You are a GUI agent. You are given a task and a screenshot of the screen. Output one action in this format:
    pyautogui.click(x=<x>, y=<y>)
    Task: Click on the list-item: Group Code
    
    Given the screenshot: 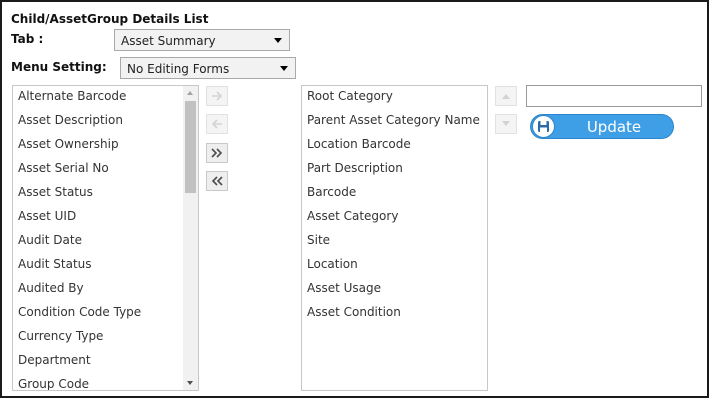 What is the action you would take?
    pyautogui.click(x=98, y=381)
    